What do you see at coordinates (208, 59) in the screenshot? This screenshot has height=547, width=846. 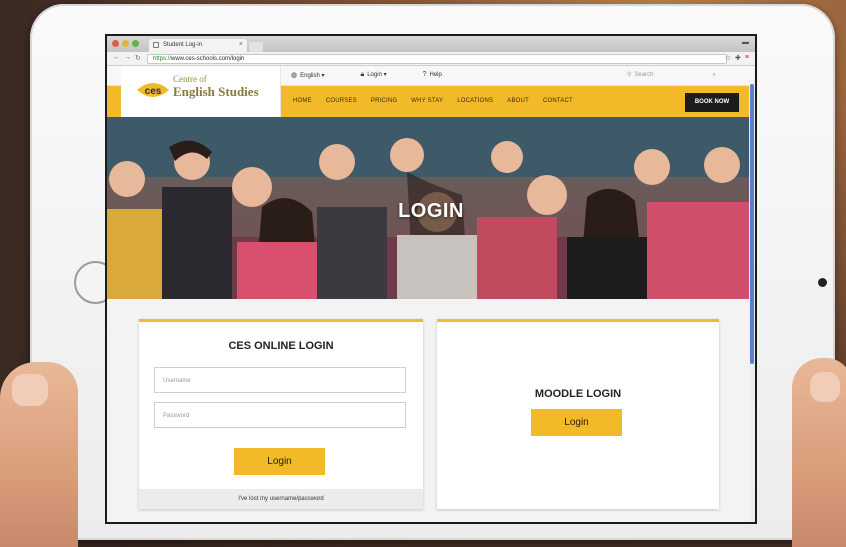 I see `url-text: www.ces-schools.com/login` at bounding box center [208, 59].